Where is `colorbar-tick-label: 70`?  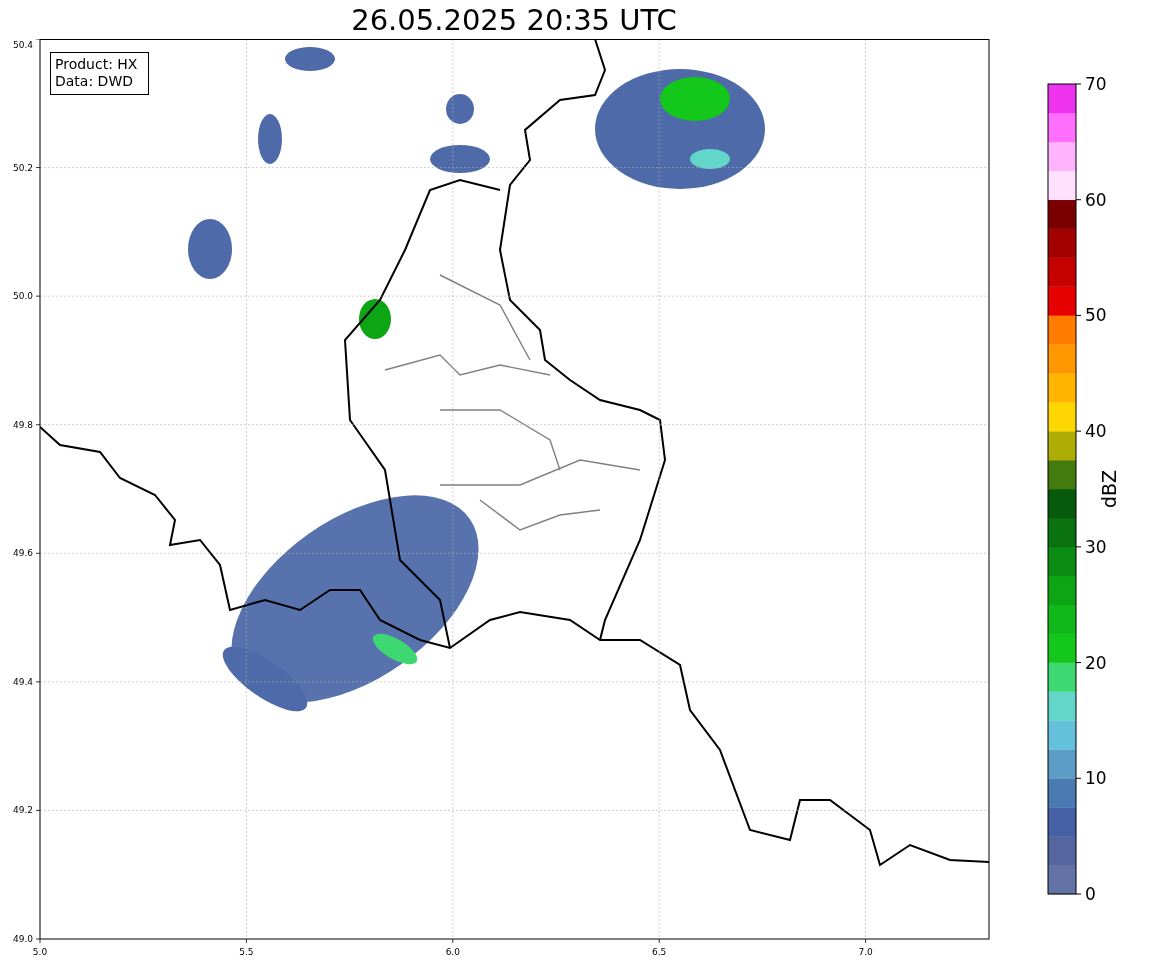 colorbar-tick-label: 70 is located at coordinates (1096, 84).